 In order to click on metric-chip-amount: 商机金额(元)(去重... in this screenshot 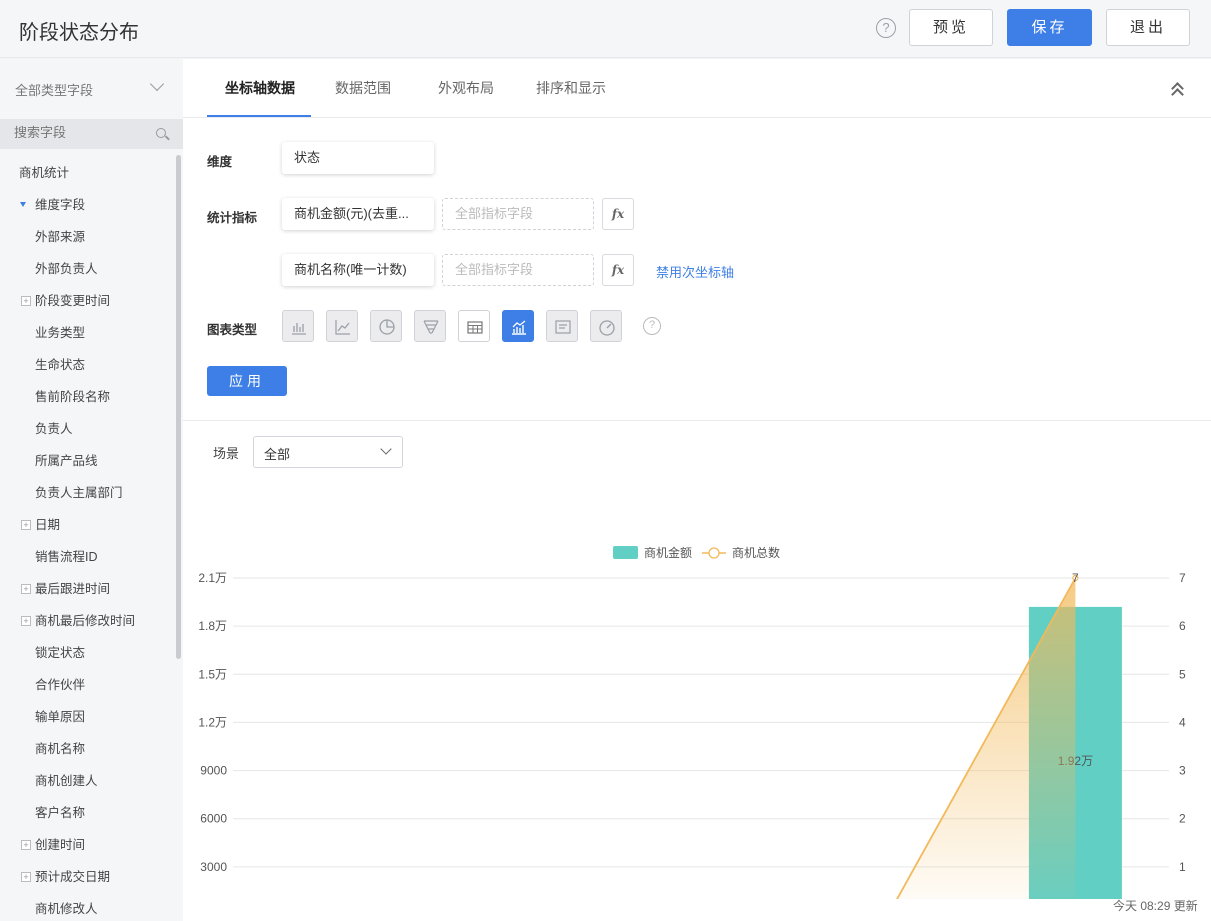, I will do `click(358, 214)`.